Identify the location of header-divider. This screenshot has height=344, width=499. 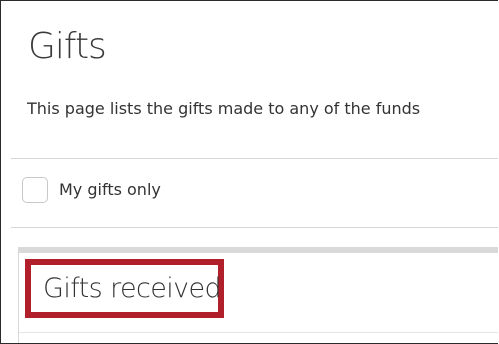
(254, 158).